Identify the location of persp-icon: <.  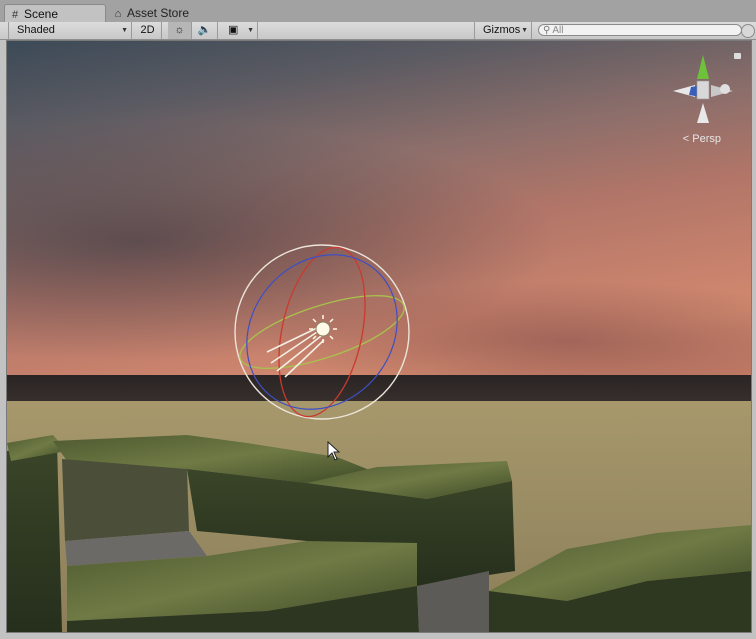
(686, 139).